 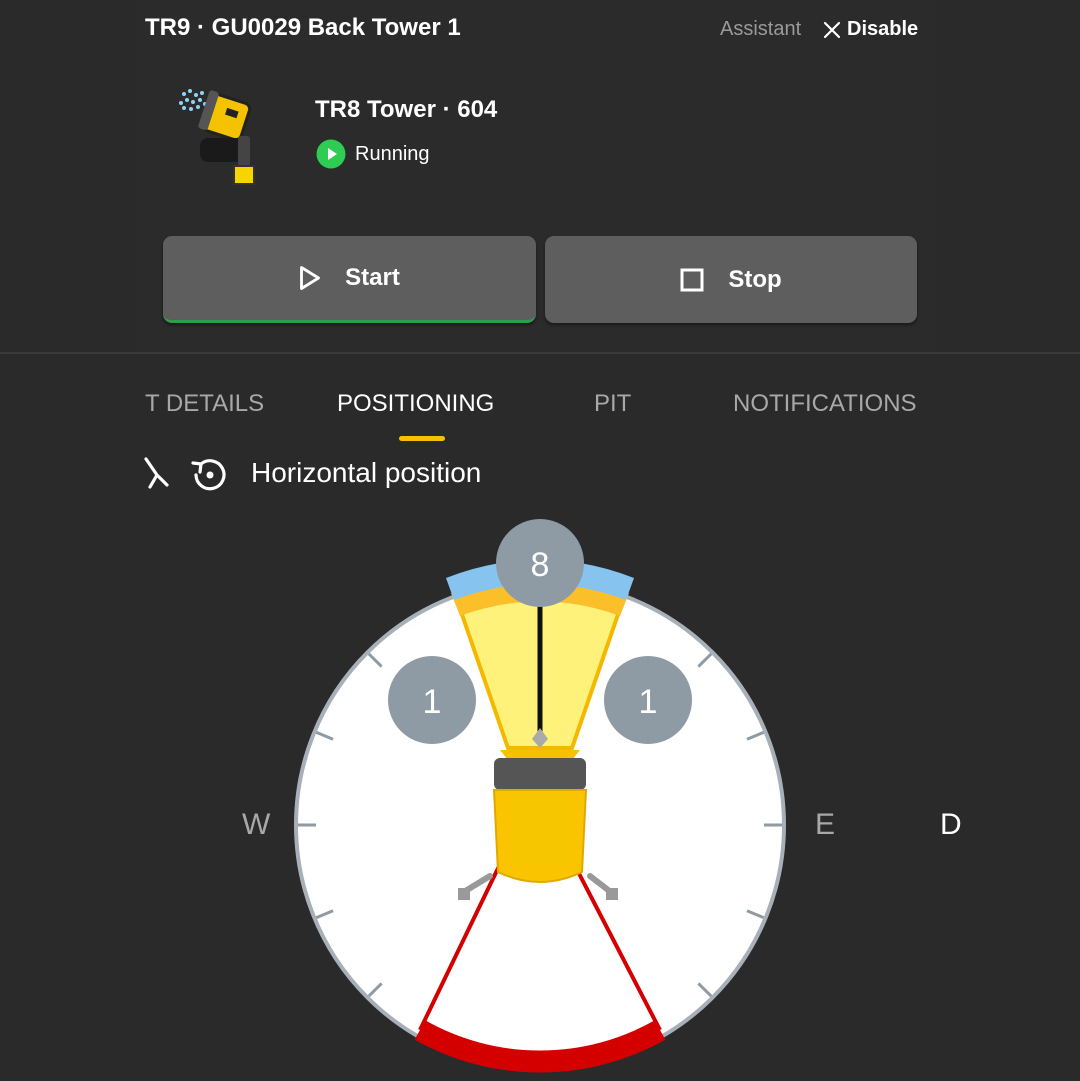 What do you see at coordinates (540, 418) in the screenshot?
I see `tab-bar: T DETAILS POSITIONING PIT NOTIFICATIONS` at bounding box center [540, 418].